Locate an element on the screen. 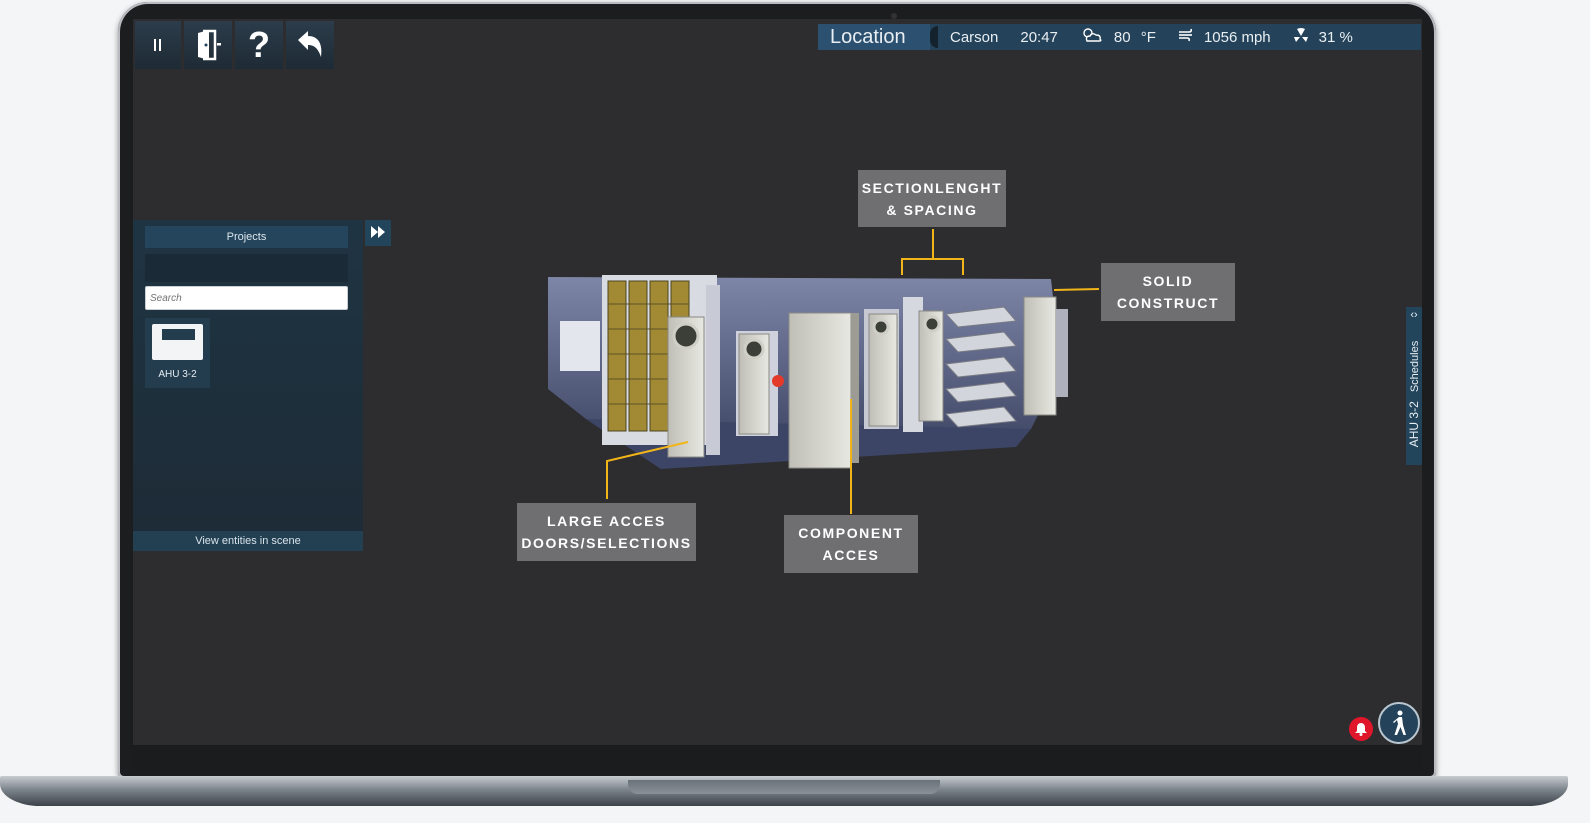 The height and width of the screenshot is (823, 1590). schedules-label: Schedules is located at coordinates (1415, 366).